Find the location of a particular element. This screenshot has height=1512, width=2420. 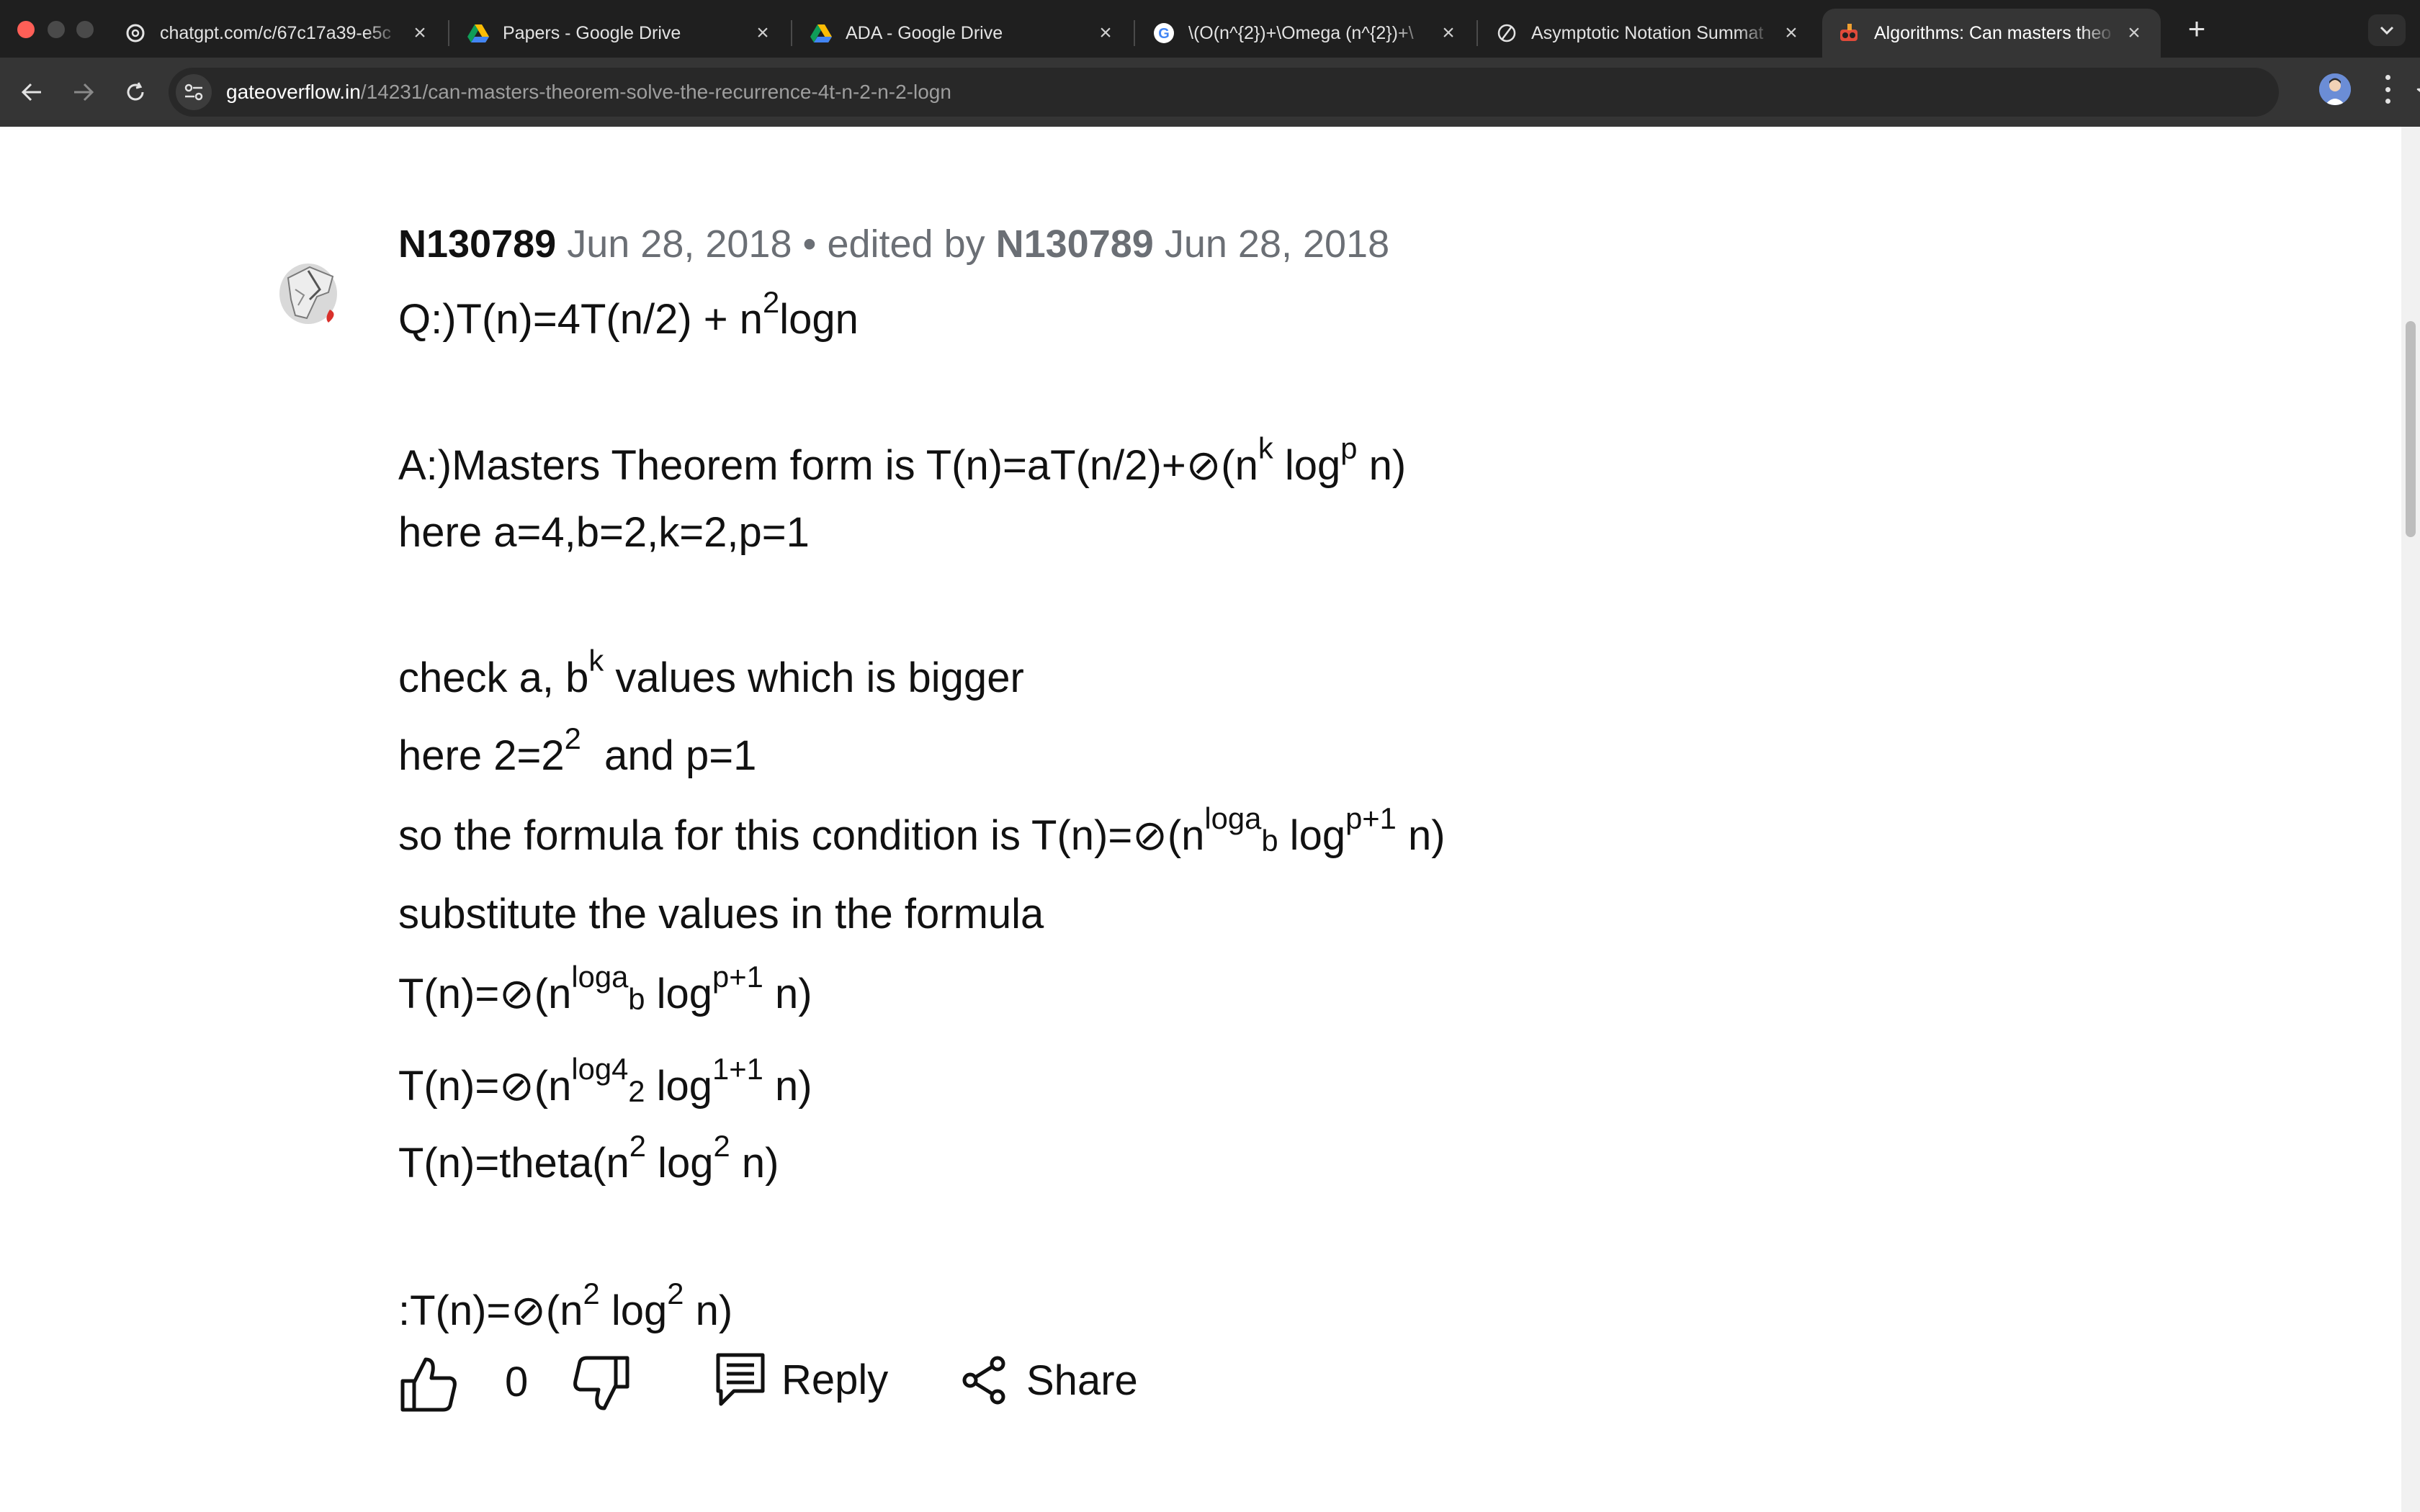

profile-avatar-button is located at coordinates (2335, 89).